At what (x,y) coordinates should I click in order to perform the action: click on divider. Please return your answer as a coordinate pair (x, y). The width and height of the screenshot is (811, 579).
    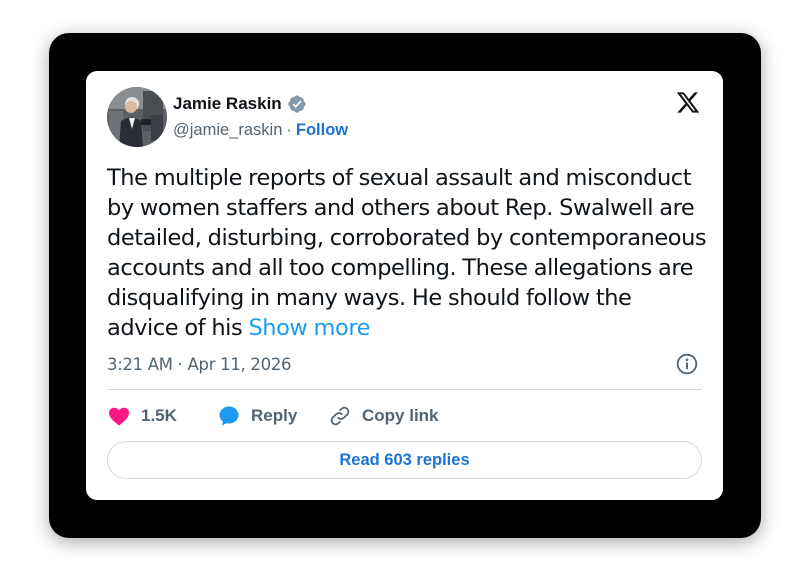
    Looking at the image, I should click on (404, 389).